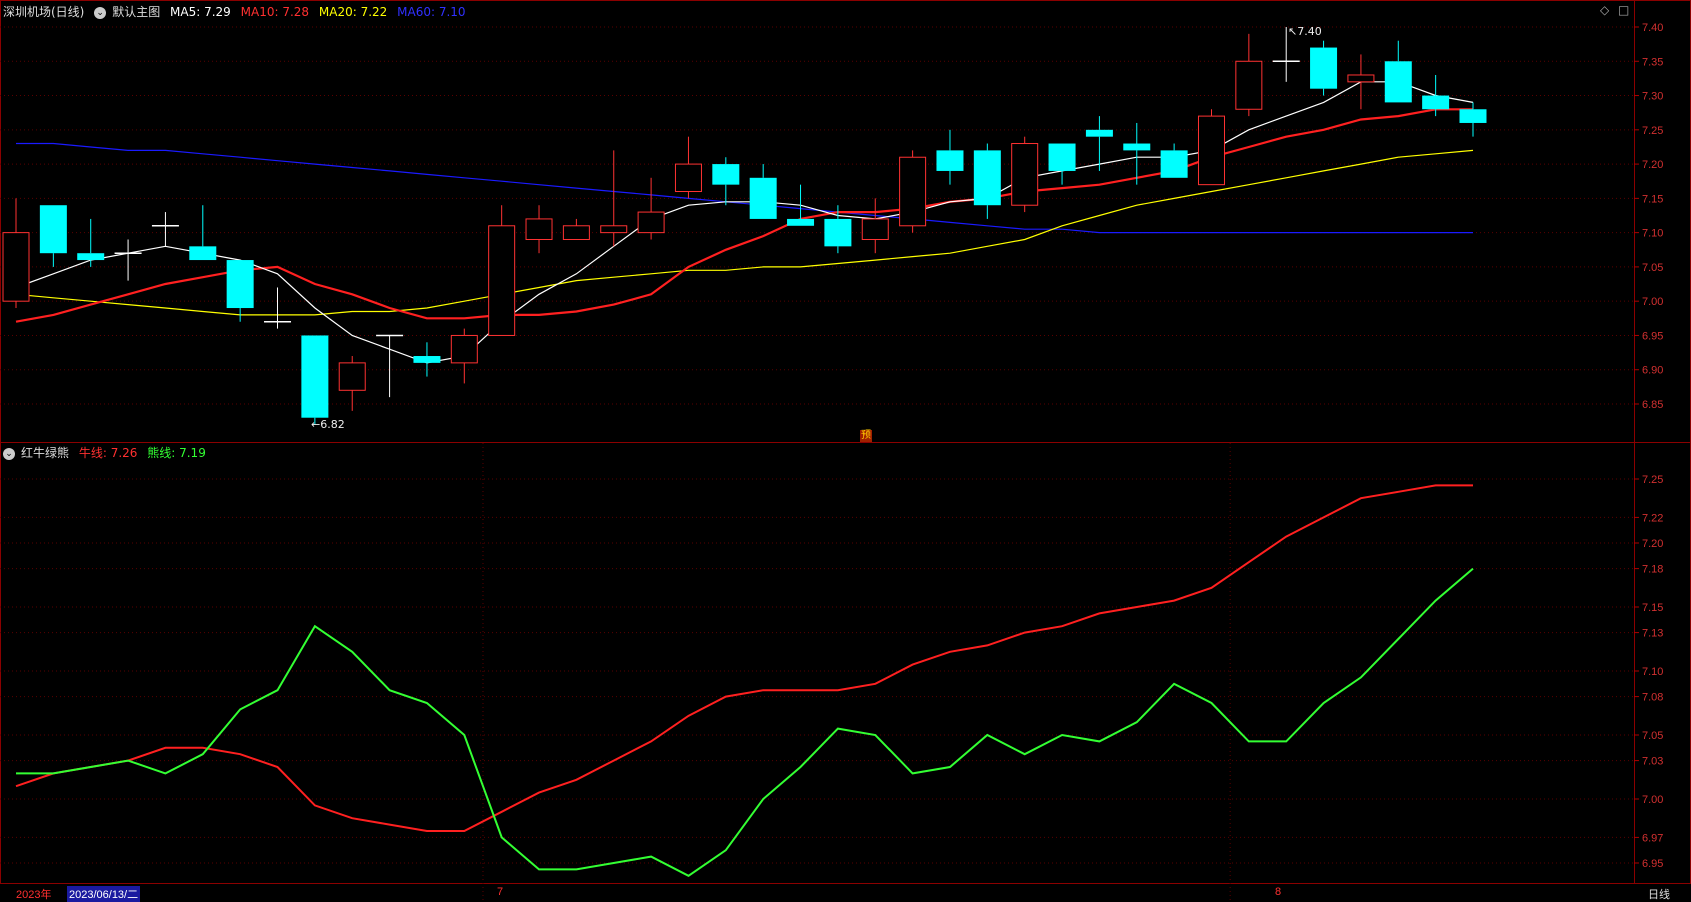 The image size is (1691, 902). Describe the element at coordinates (1623, 10) in the screenshot. I see `square-icon: □` at that location.